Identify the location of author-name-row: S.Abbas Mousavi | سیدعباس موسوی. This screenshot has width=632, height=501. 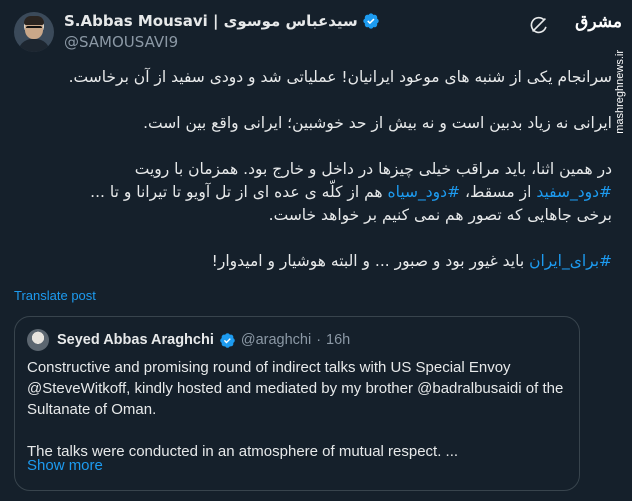
(298, 21).